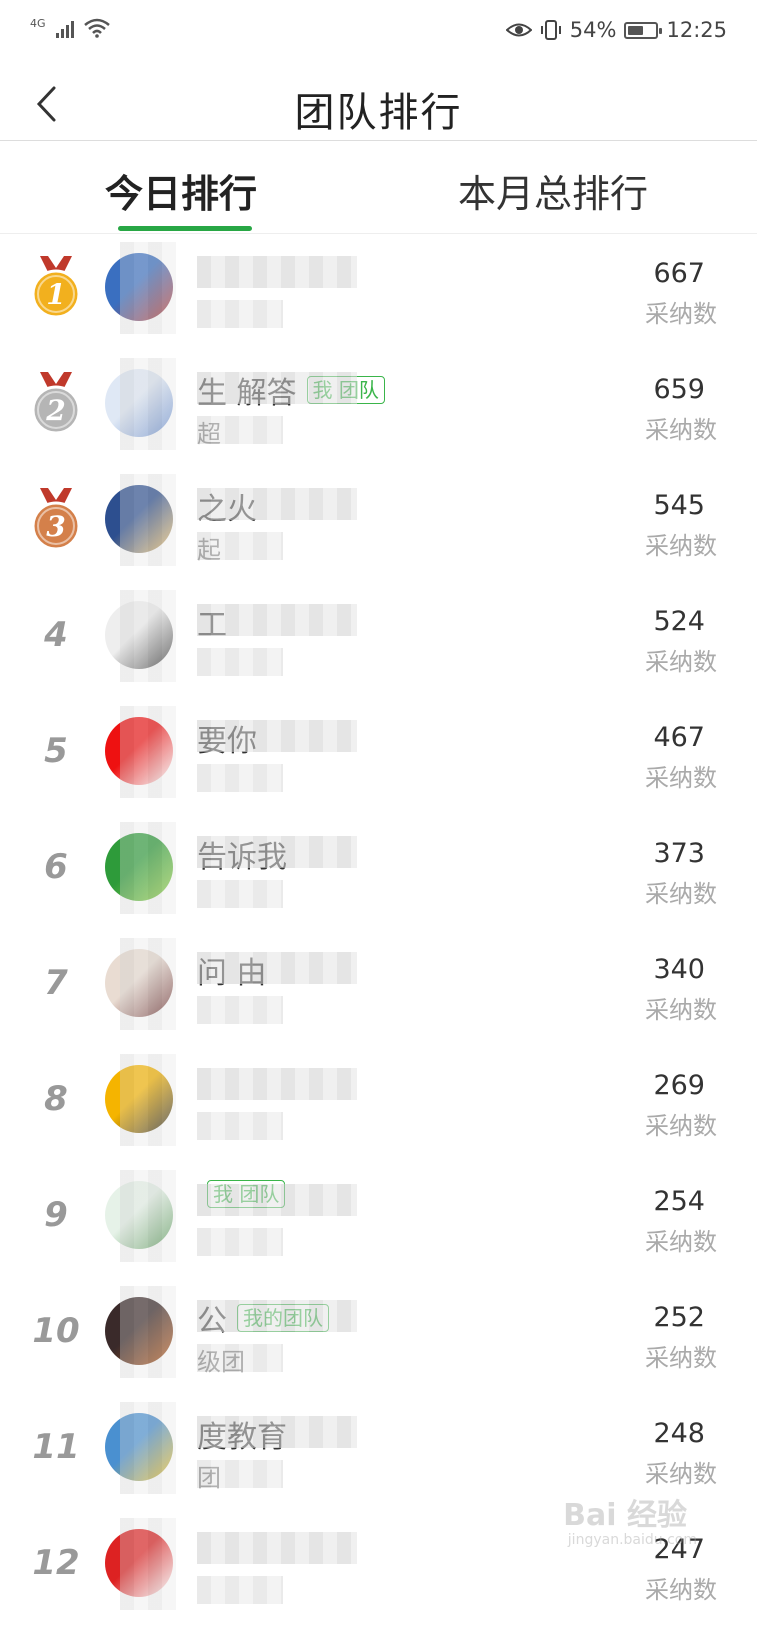 The image size is (757, 1626). Describe the element at coordinates (679, 1317) in the screenshot. I see `adopted-count: 252` at that location.